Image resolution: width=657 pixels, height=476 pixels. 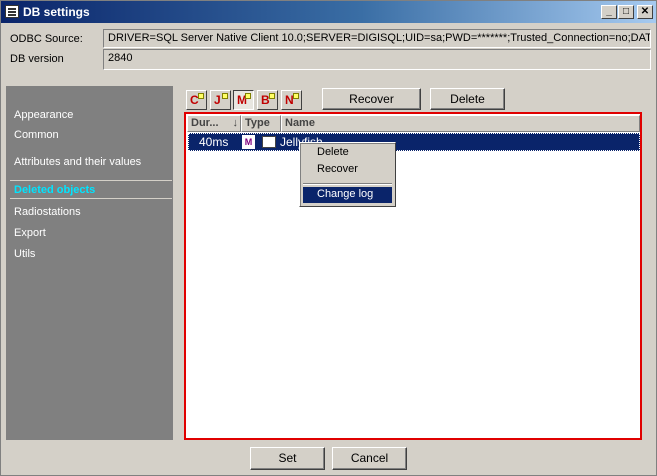 I want to click on filter-m-button: M, so click(x=243, y=100).